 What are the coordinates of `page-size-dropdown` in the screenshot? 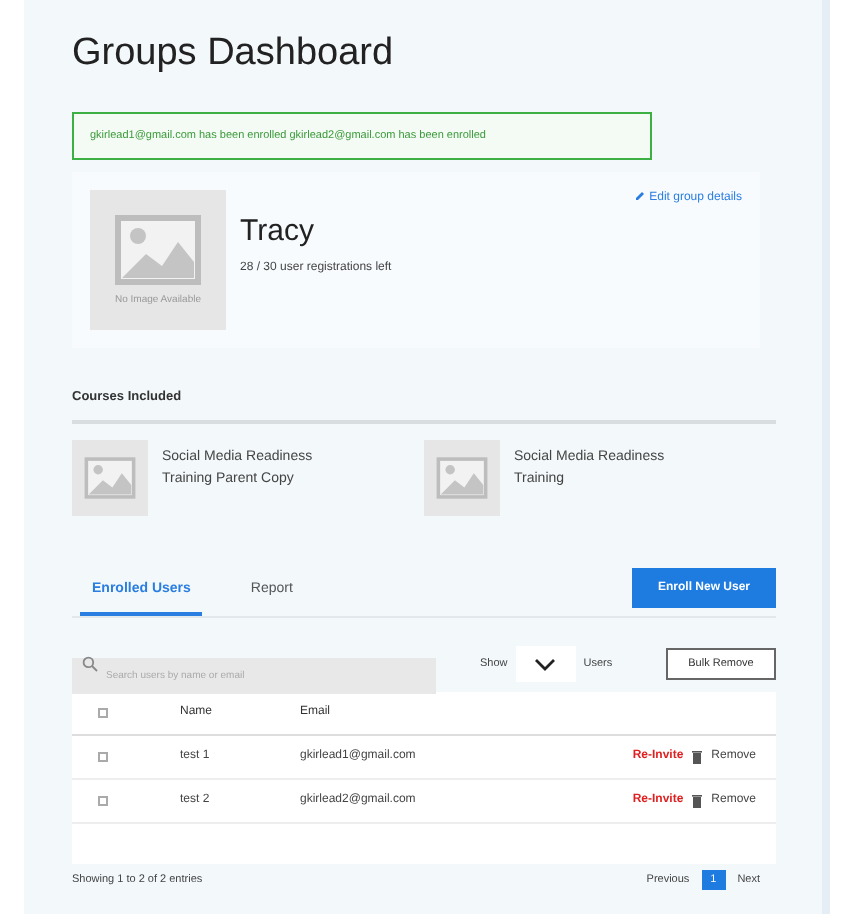 It's located at (545, 664).